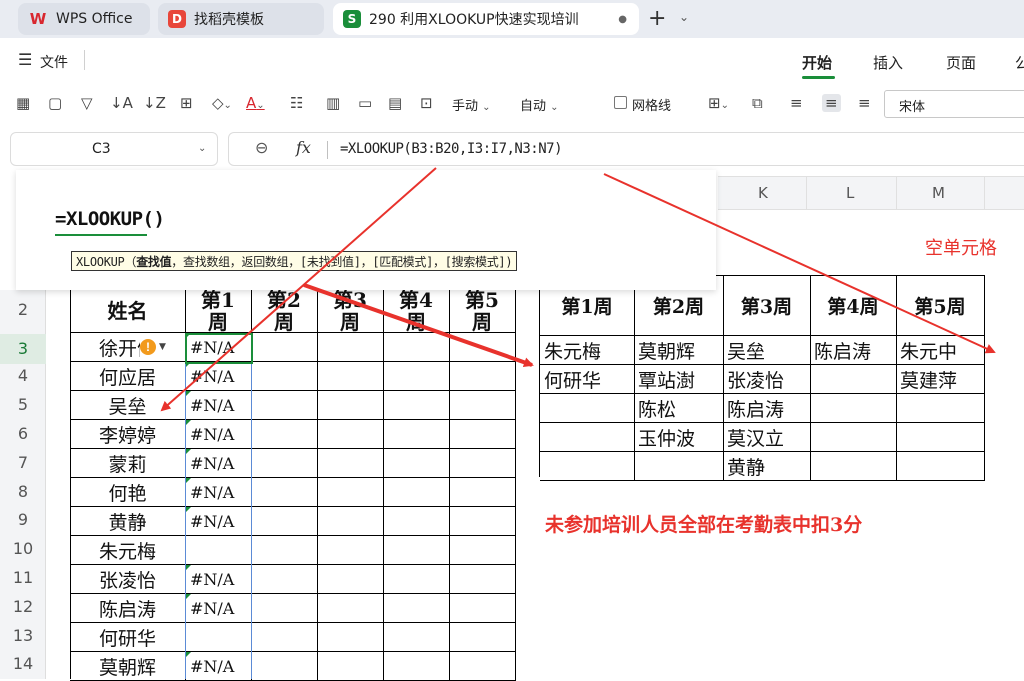 The image size is (1024, 681). What do you see at coordinates (864, 103) in the screenshot?
I see `align-right-icon: ≡` at bounding box center [864, 103].